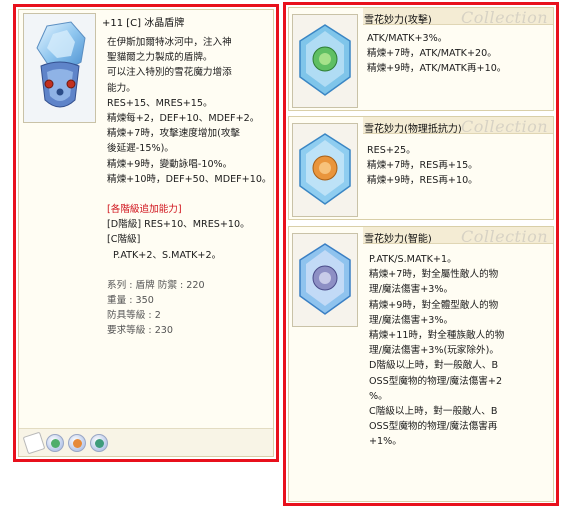 Image resolution: width=561 pixels, height=510 pixels. Describe the element at coordinates (413, 259) in the screenshot. I see `effect-line: P.ATK/S.MATK+1。` at that location.